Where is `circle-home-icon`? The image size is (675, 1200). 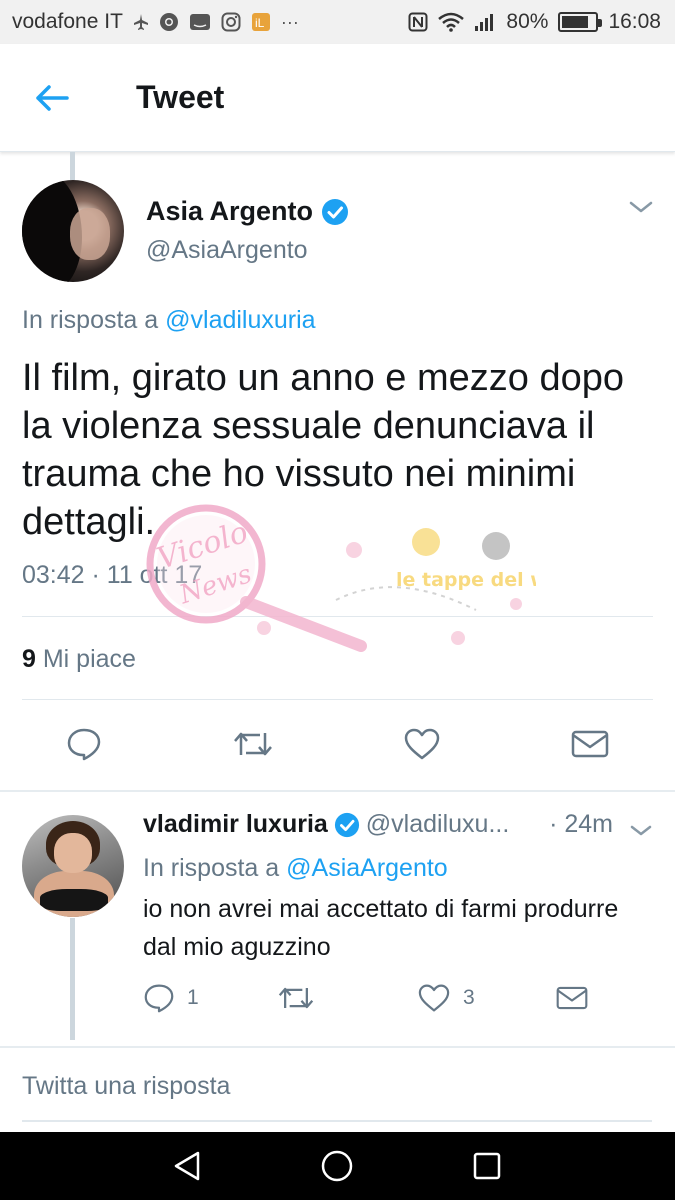
circle-home-icon is located at coordinates (337, 1166).